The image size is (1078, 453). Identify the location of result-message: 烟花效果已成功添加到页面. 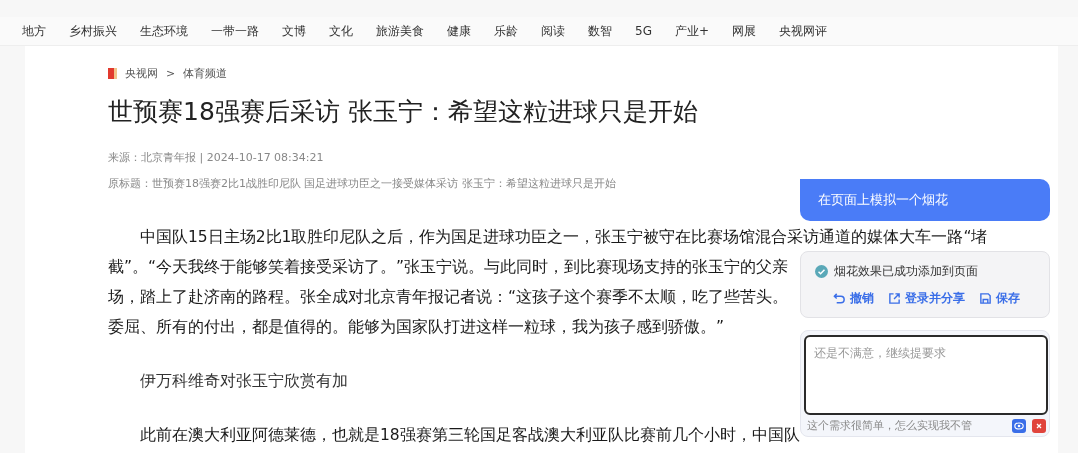
(906, 271).